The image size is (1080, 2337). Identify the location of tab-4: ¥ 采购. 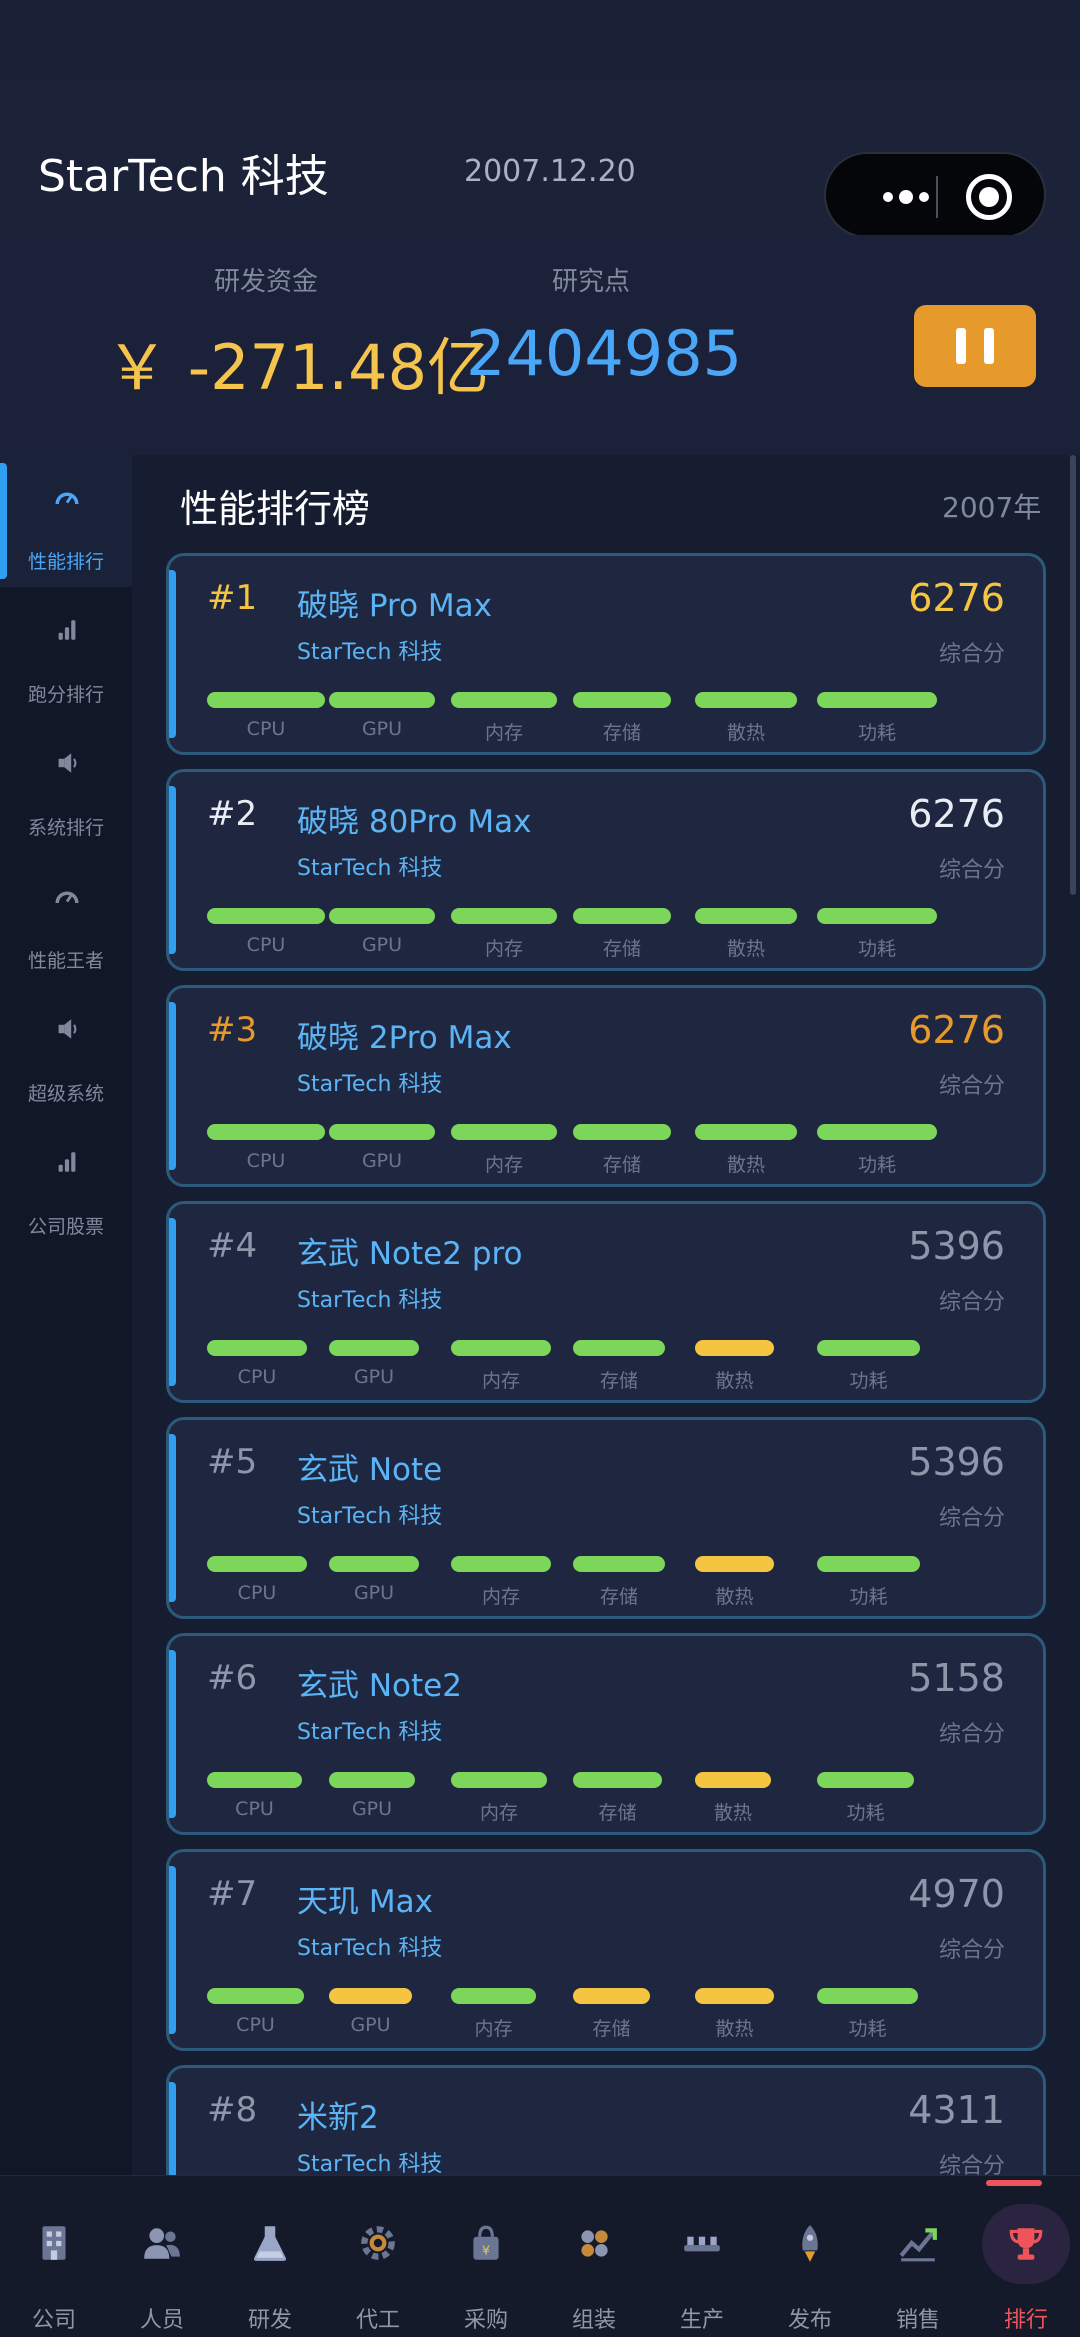
(486, 2256).